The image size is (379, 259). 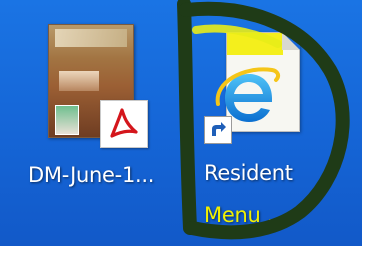 What do you see at coordinates (79, 81) in the screenshot?
I see `cover-text-block` at bounding box center [79, 81].